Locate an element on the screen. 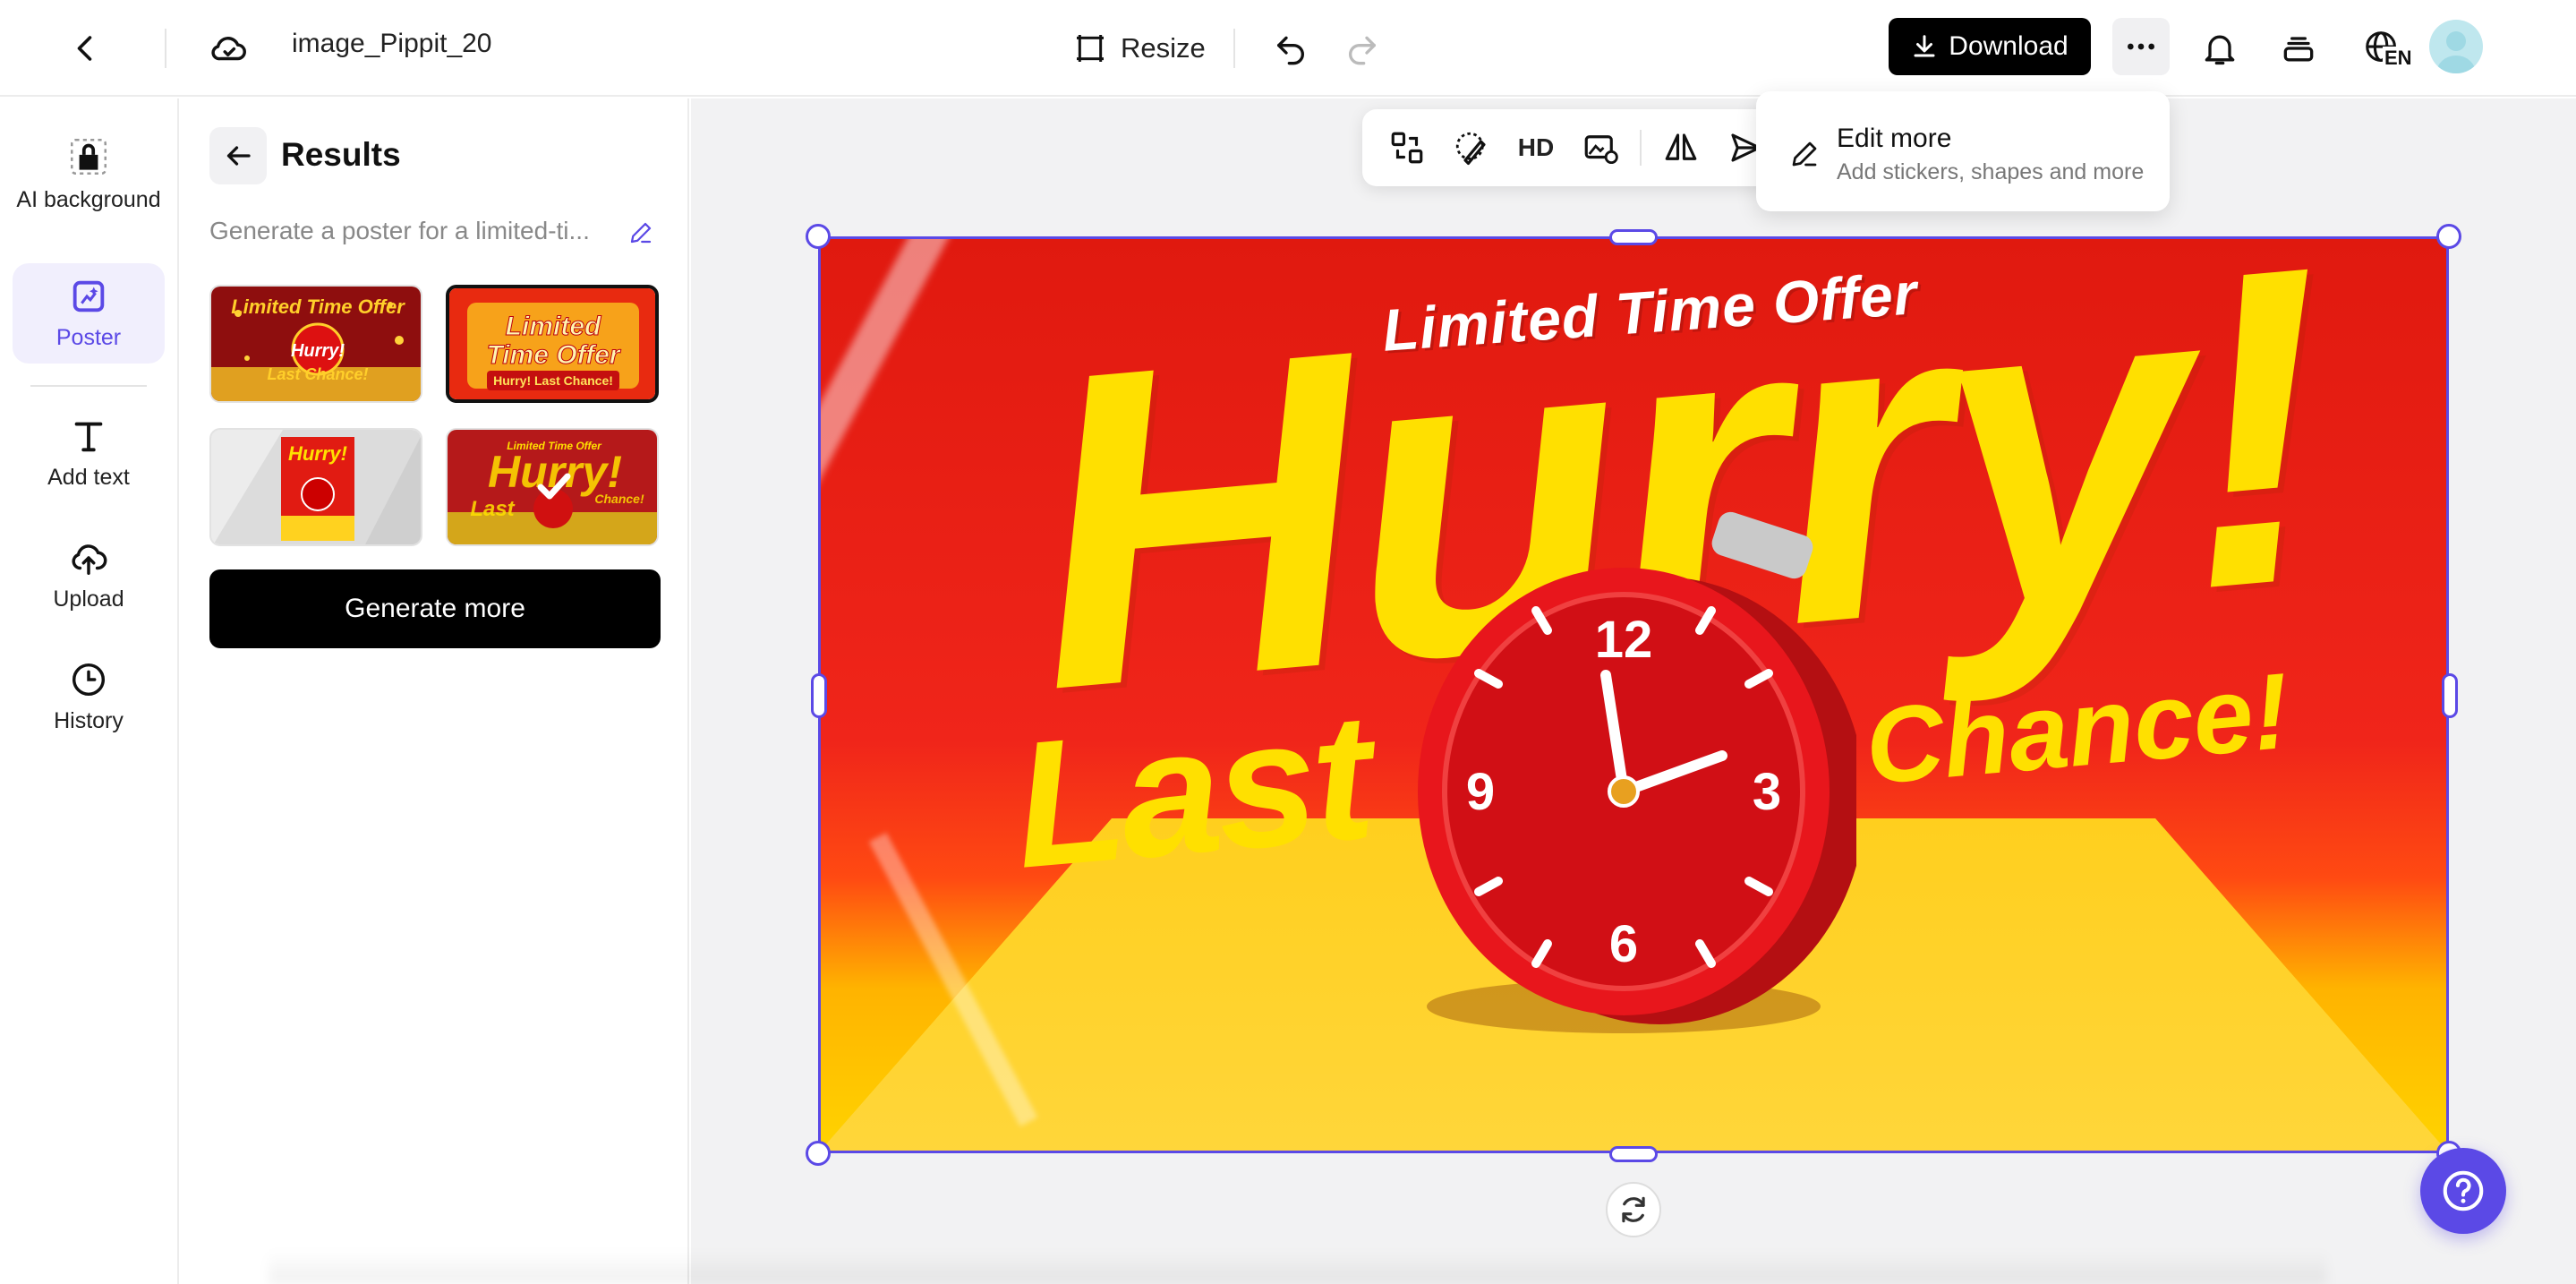 This screenshot has height=1284, width=2576. download-label: Download is located at coordinates (2008, 46).